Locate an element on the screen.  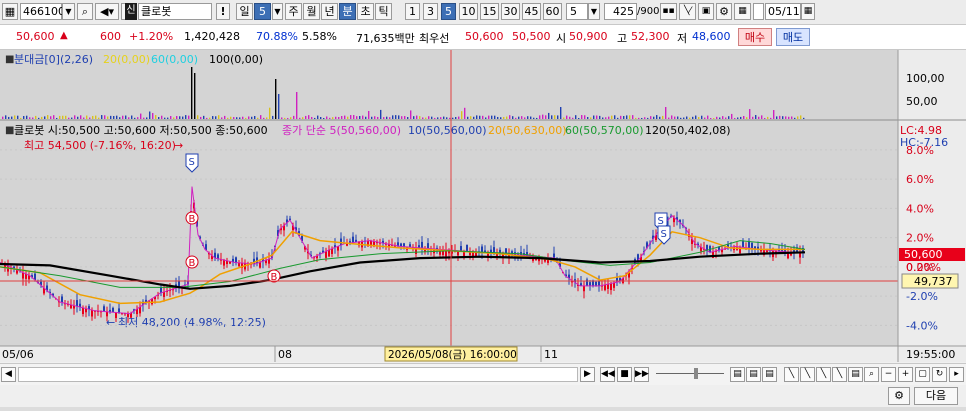
zoom-in-icon: + is located at coordinates (905, 374).